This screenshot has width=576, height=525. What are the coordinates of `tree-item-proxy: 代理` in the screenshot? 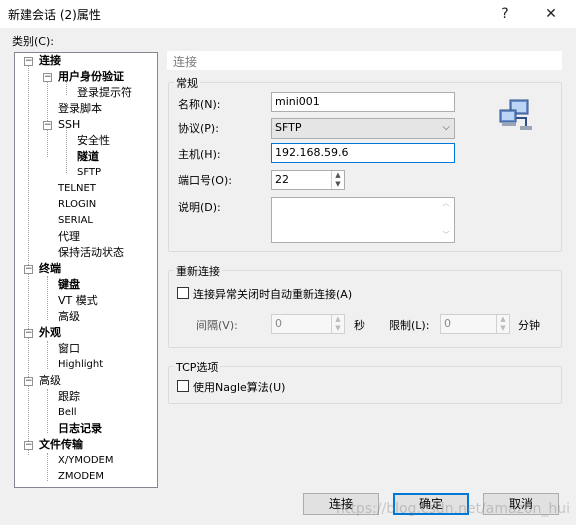 It's located at (69, 236).